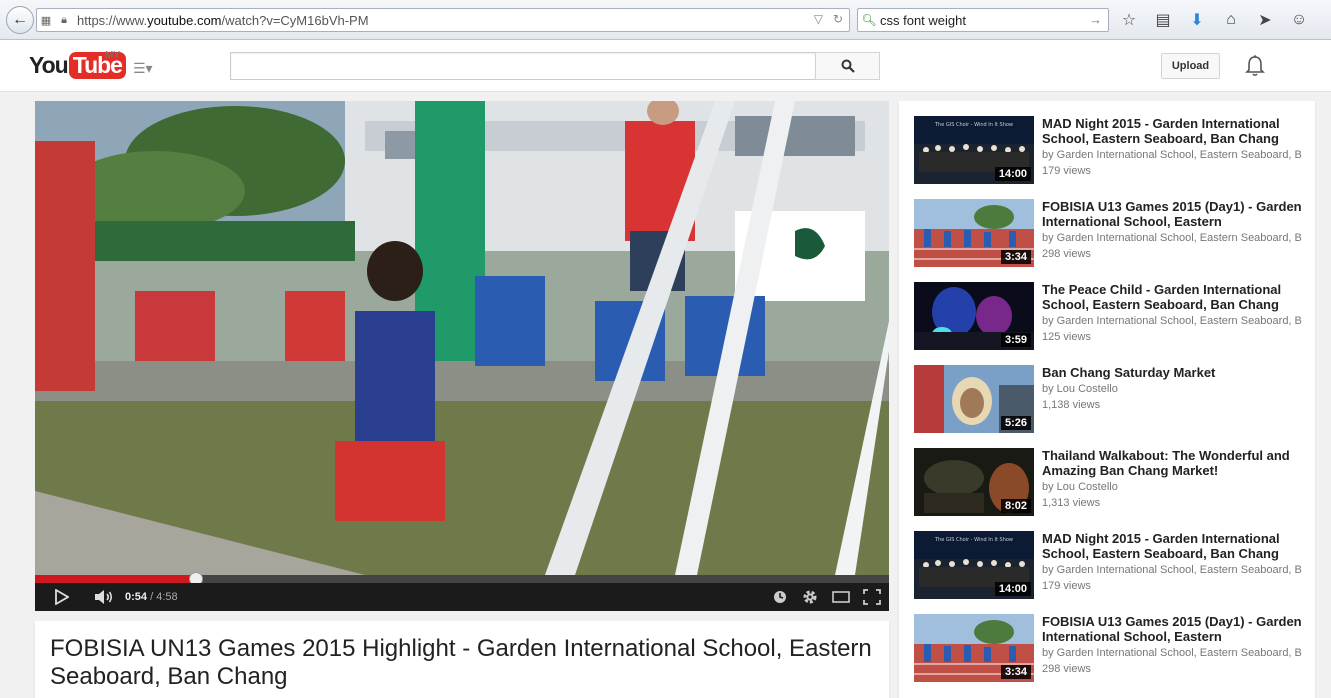 The image size is (1331, 698). I want to click on view-count: 125 views, so click(1066, 337).